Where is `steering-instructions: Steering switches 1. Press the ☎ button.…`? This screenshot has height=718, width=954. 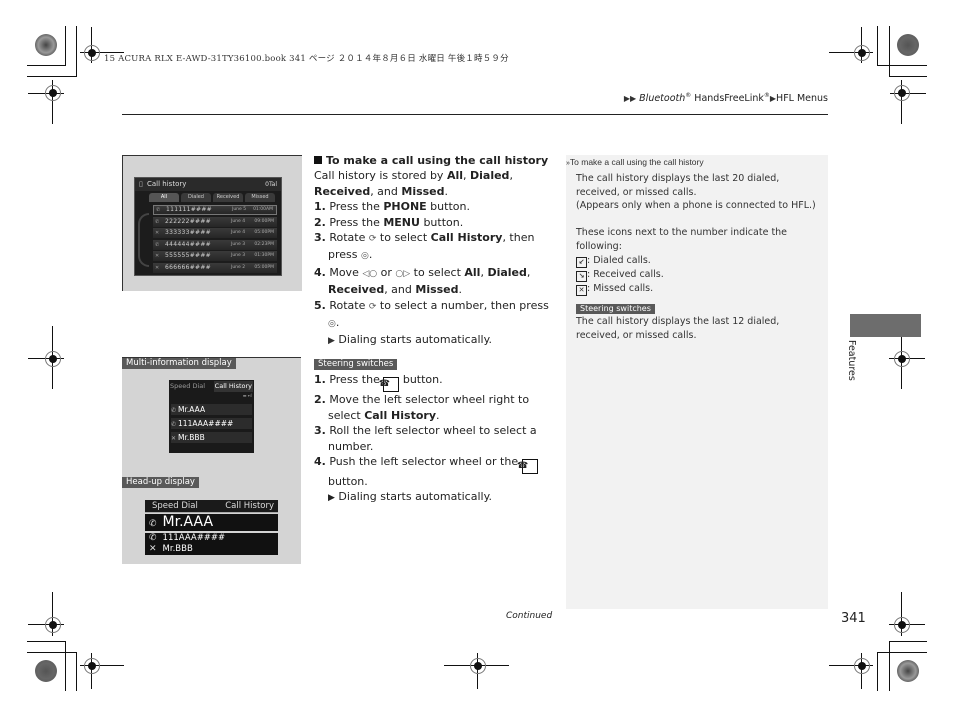
steering-instructions: Steering switches 1. Press the ☎ button.… is located at coordinates (436, 431).